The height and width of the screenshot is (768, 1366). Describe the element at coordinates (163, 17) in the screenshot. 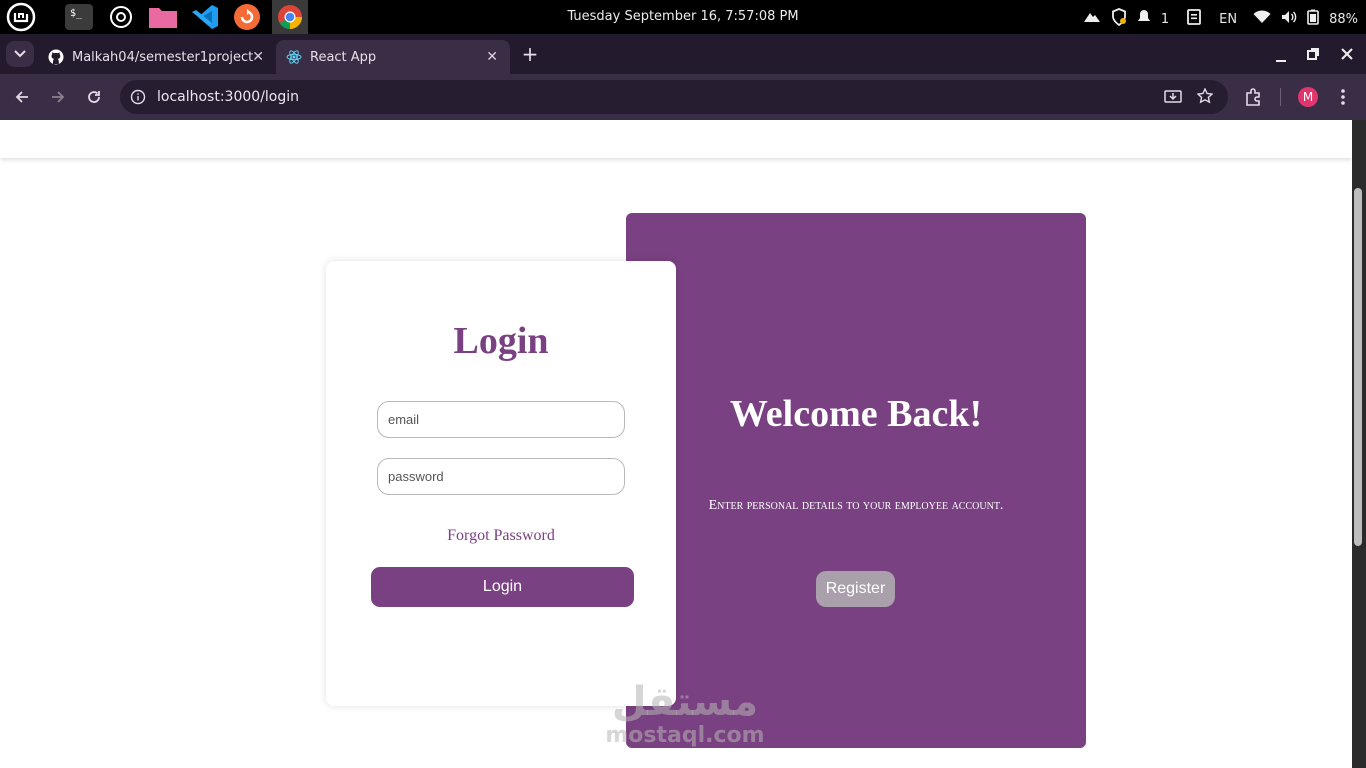

I see `files-folder-icon` at that location.